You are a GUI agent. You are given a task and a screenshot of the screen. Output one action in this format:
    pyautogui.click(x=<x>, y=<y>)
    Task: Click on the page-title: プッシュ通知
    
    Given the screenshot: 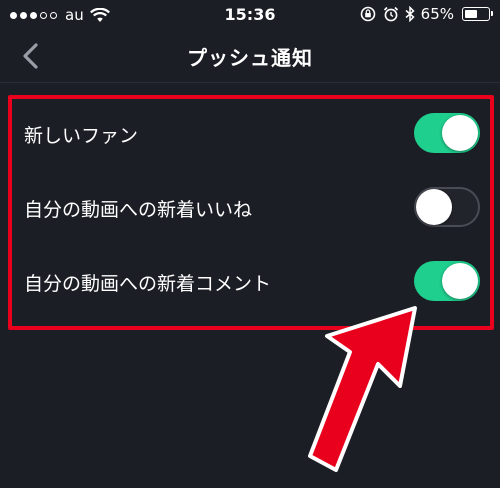 What is the action you would take?
    pyautogui.click(x=250, y=58)
    